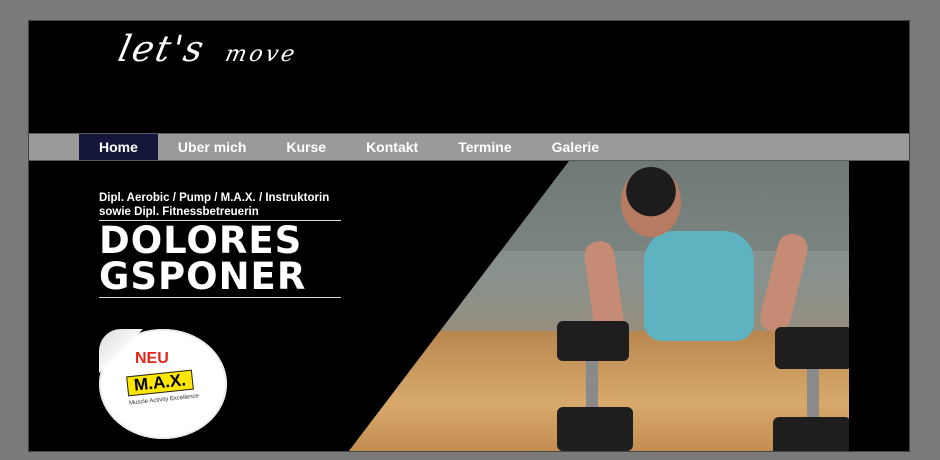 Image resolution: width=940 pixels, height=460 pixels. I want to click on divider-bottom, so click(220, 297).